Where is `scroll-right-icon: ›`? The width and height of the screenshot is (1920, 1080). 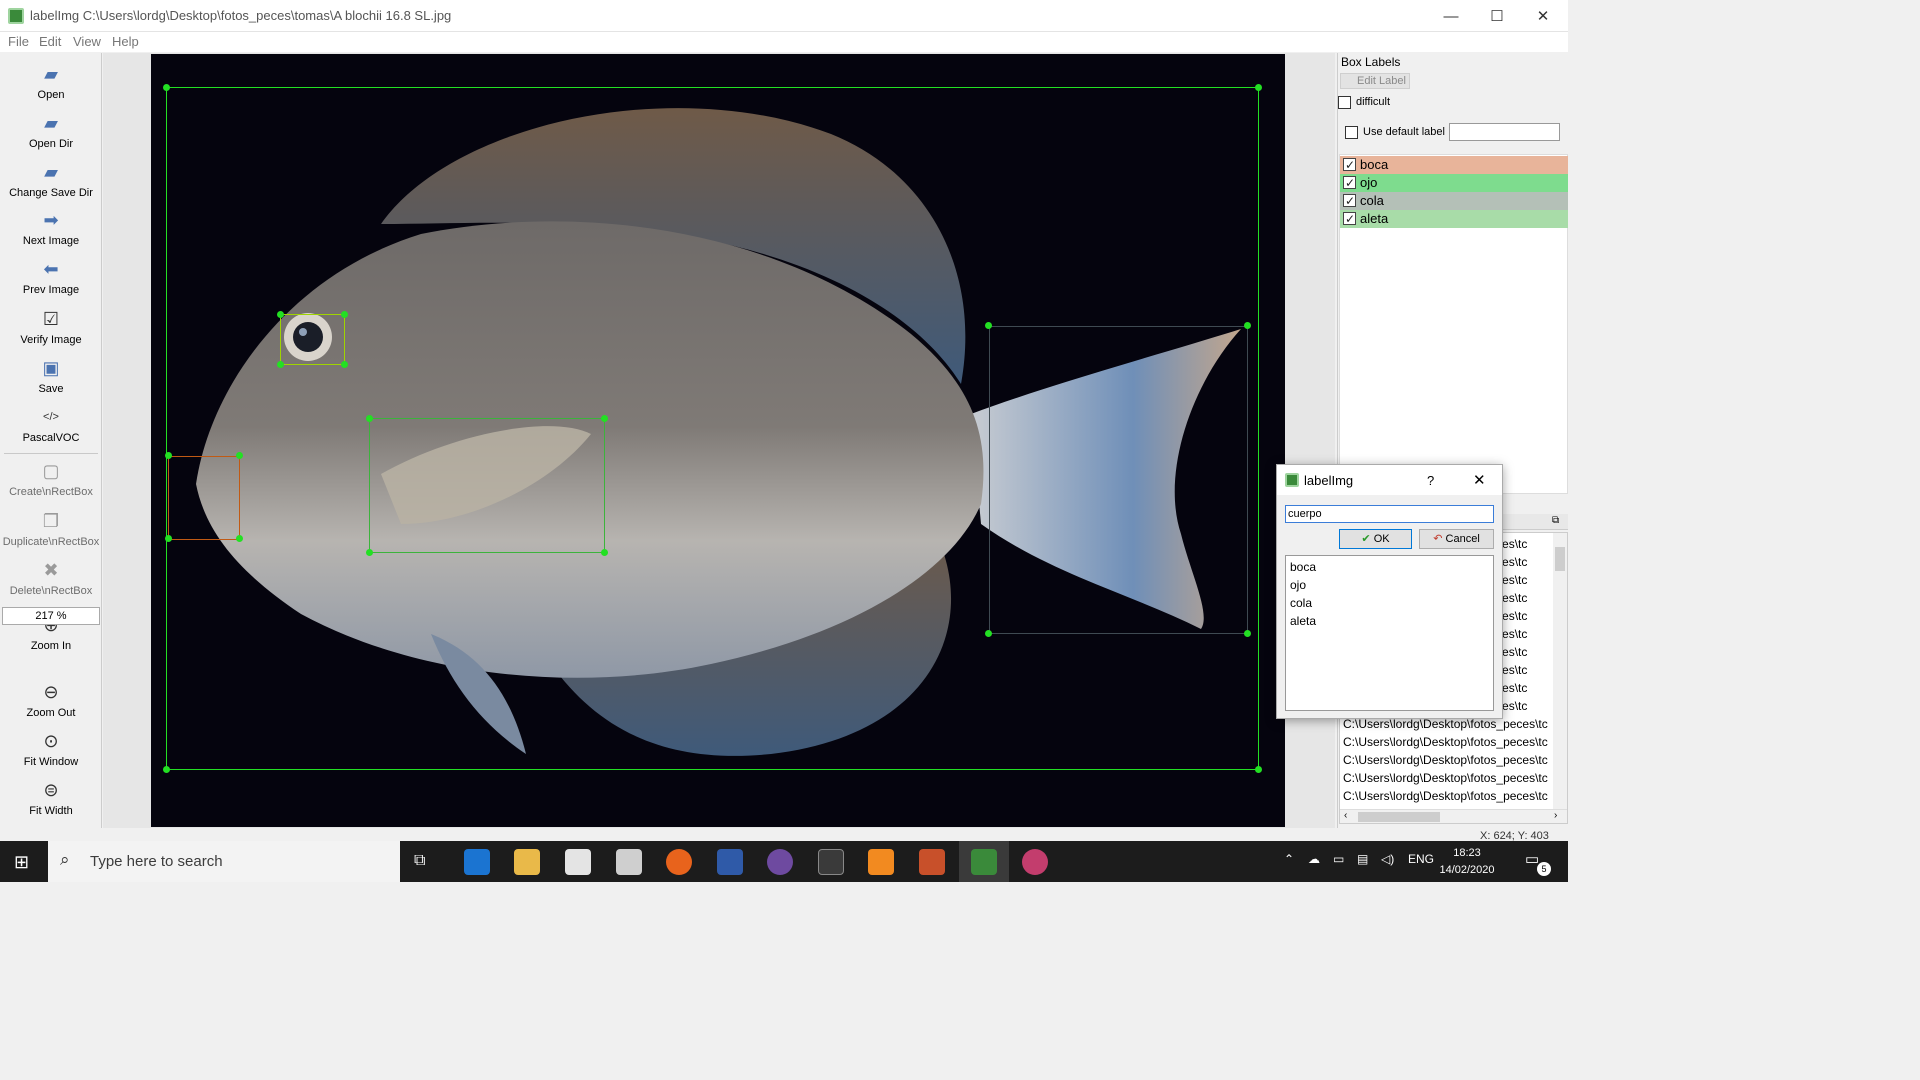
scroll-right-icon: › is located at coordinates (1555, 815).